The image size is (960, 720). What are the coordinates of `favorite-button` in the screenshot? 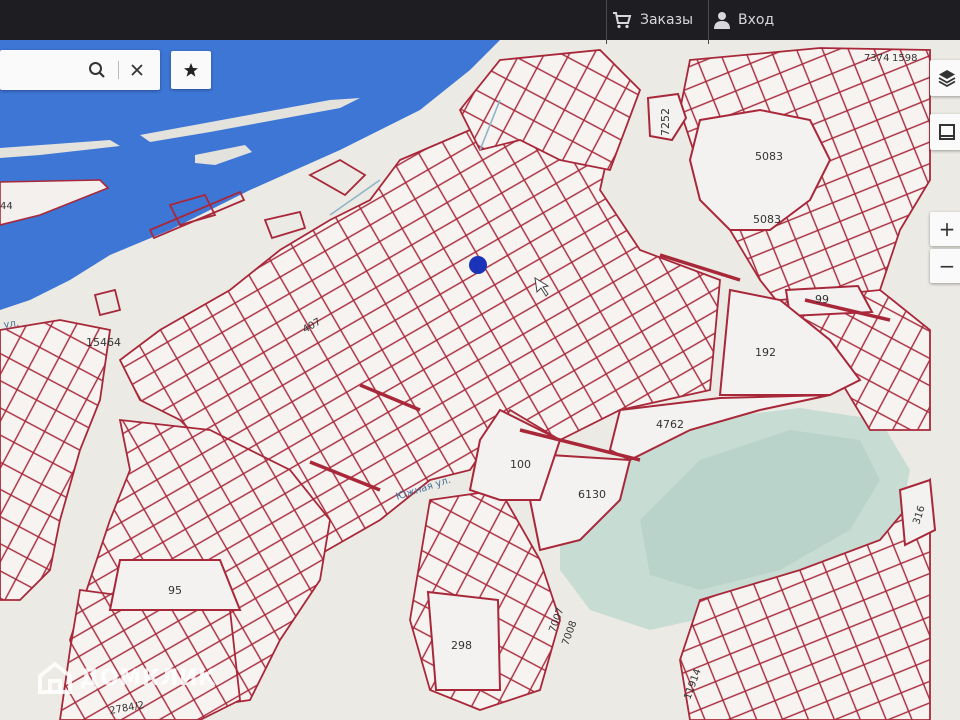 It's located at (191, 70).